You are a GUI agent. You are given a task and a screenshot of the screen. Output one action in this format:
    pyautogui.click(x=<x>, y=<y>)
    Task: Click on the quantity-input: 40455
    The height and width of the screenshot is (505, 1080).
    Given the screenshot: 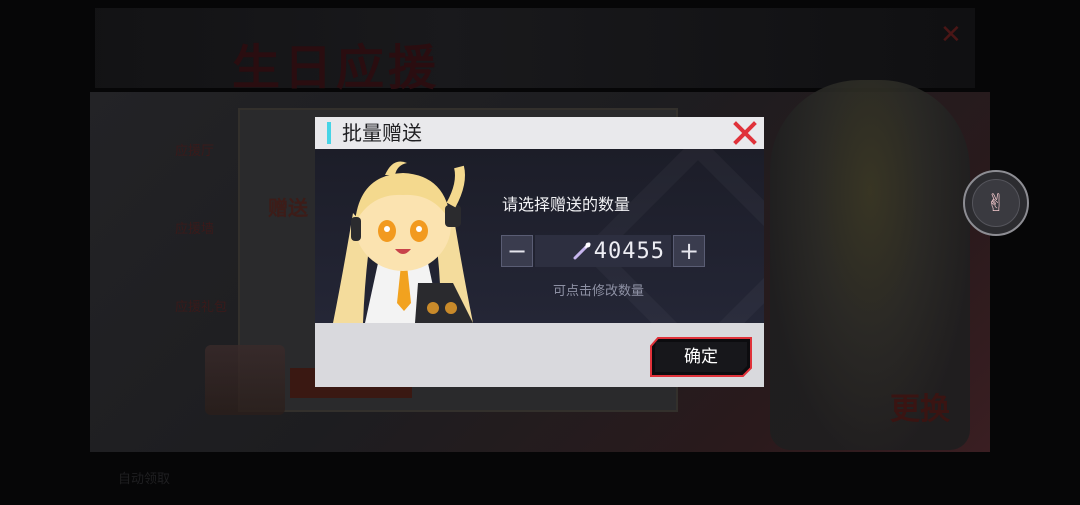 What is the action you would take?
    pyautogui.click(x=603, y=251)
    